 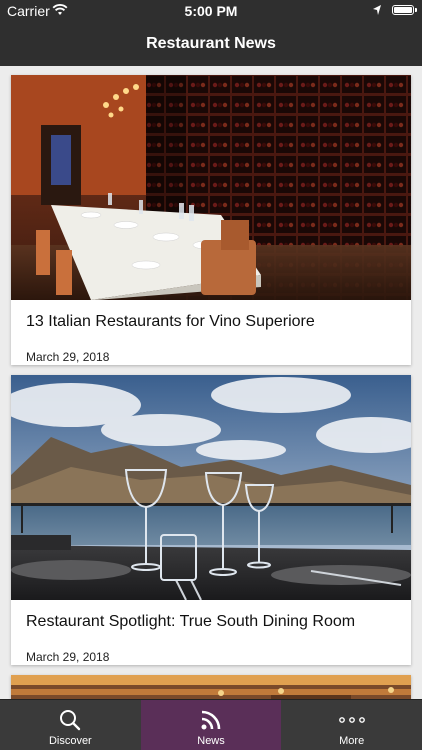 I want to click on rss-icon, so click(x=211, y=722).